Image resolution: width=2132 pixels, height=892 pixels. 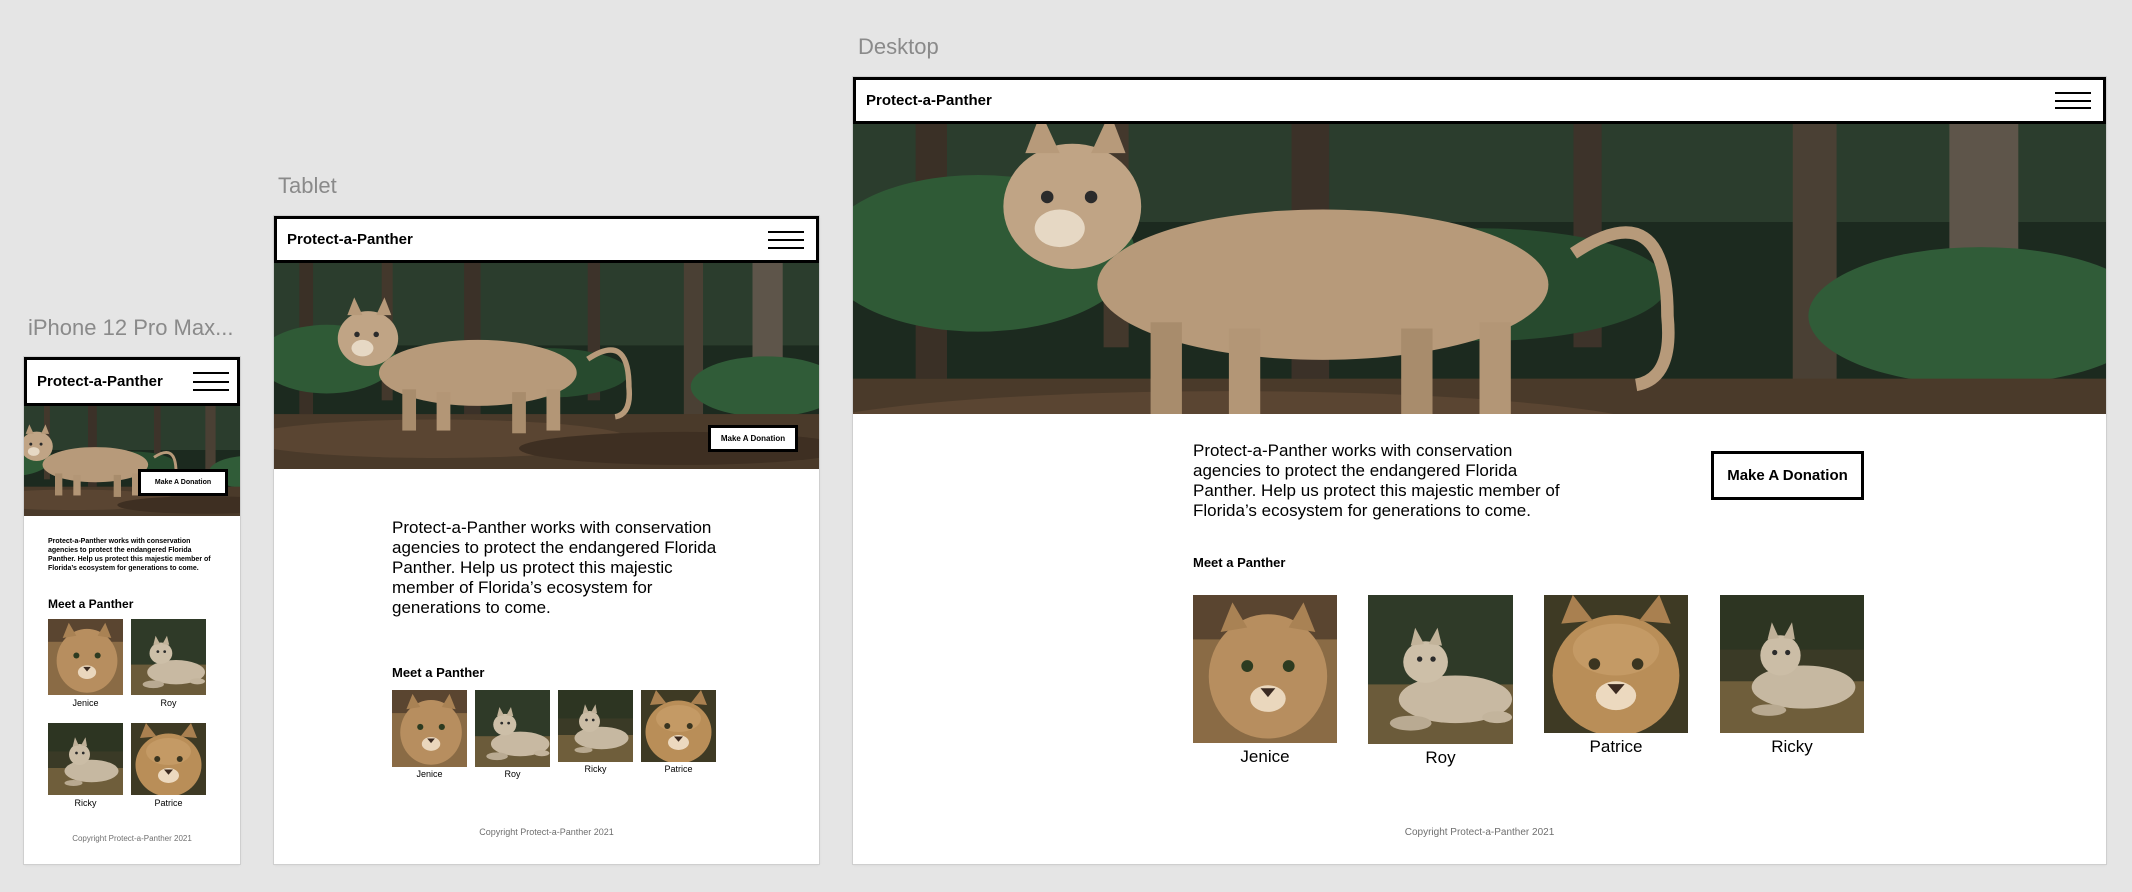 I want to click on hero-image, so click(x=132, y=461).